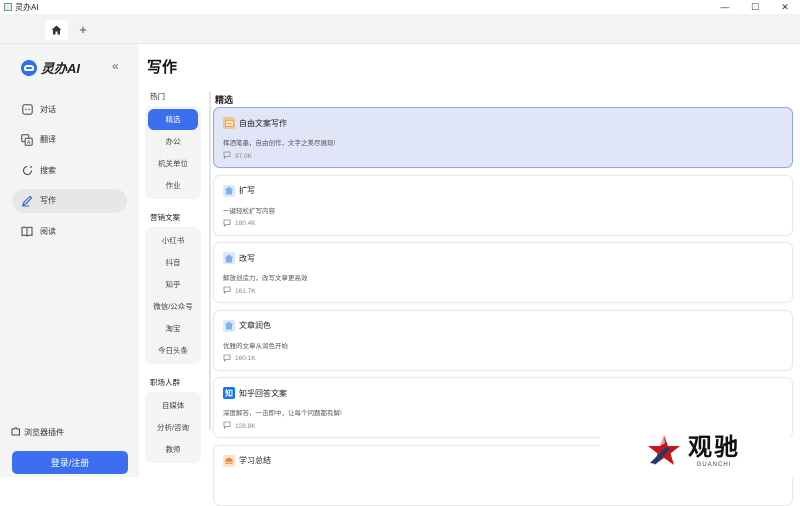 The image size is (800, 506). I want to click on section-title: 精选, so click(224, 100).